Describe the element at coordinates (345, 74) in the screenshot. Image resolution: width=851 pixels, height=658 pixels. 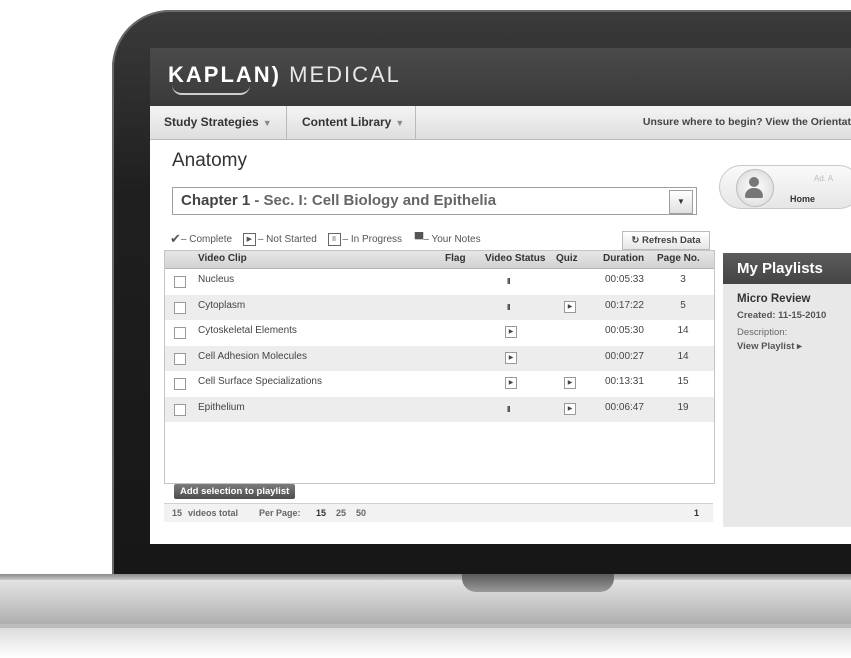
I see `logo-medical-text: MEDICAL` at that location.